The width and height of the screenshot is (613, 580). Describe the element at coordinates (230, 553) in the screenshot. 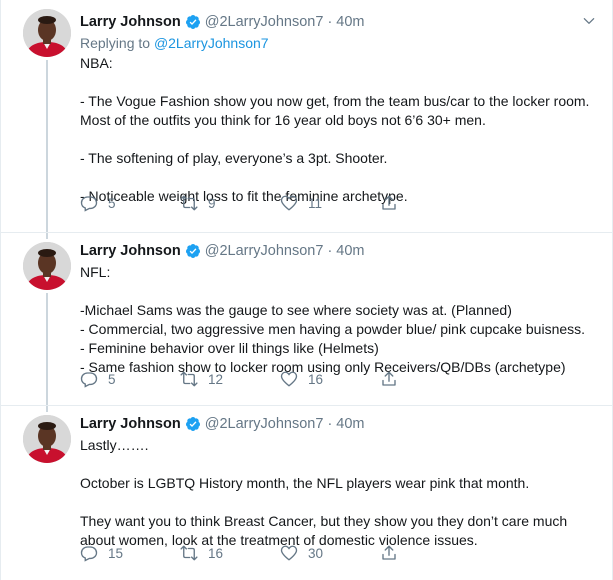

I see `retweet-button: 16` at that location.